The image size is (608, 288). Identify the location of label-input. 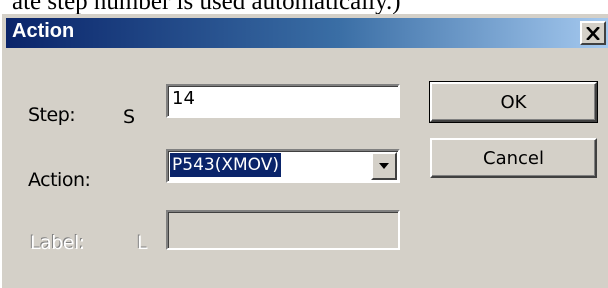
(283, 230).